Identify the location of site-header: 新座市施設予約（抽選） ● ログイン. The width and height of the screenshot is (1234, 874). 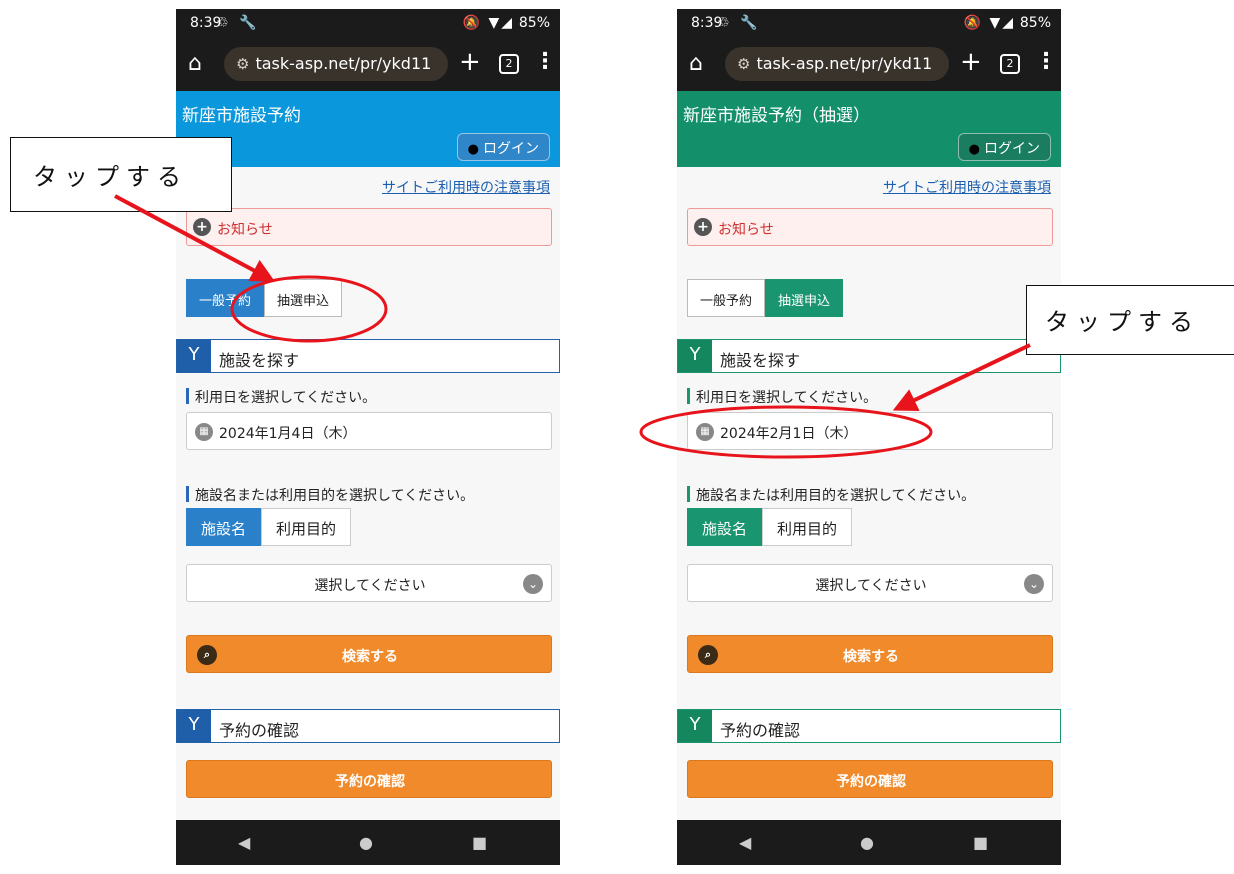
(869, 129).